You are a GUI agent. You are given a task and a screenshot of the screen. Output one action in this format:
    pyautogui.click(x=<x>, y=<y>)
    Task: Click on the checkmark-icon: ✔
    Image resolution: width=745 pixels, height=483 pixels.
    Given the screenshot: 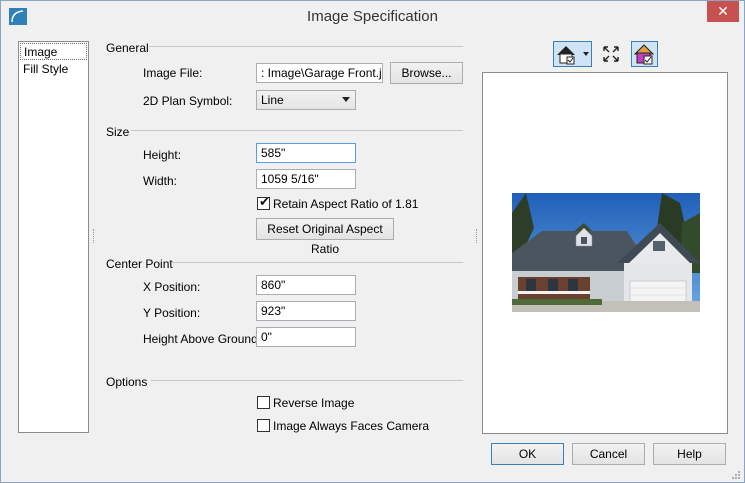 What is the action you would take?
    pyautogui.click(x=264, y=201)
    